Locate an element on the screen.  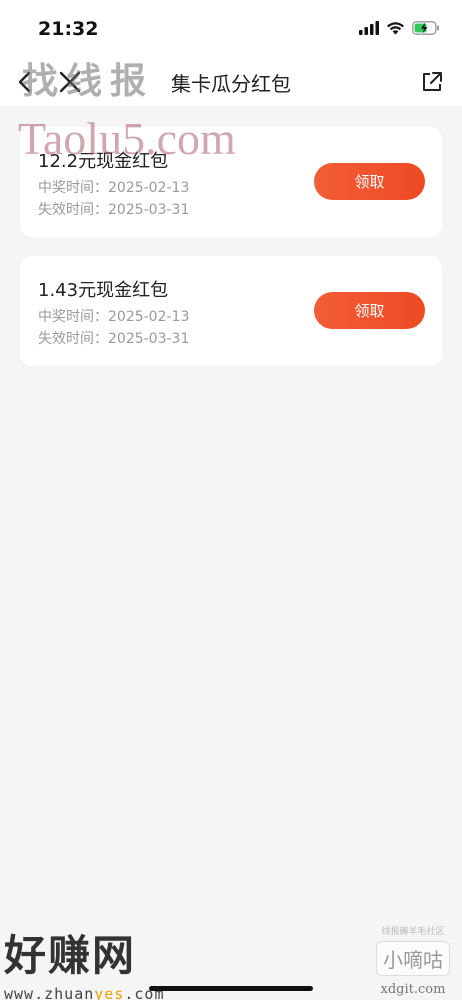
watermark-zhaoxianbao: 找线报 is located at coordinates (88, 81).